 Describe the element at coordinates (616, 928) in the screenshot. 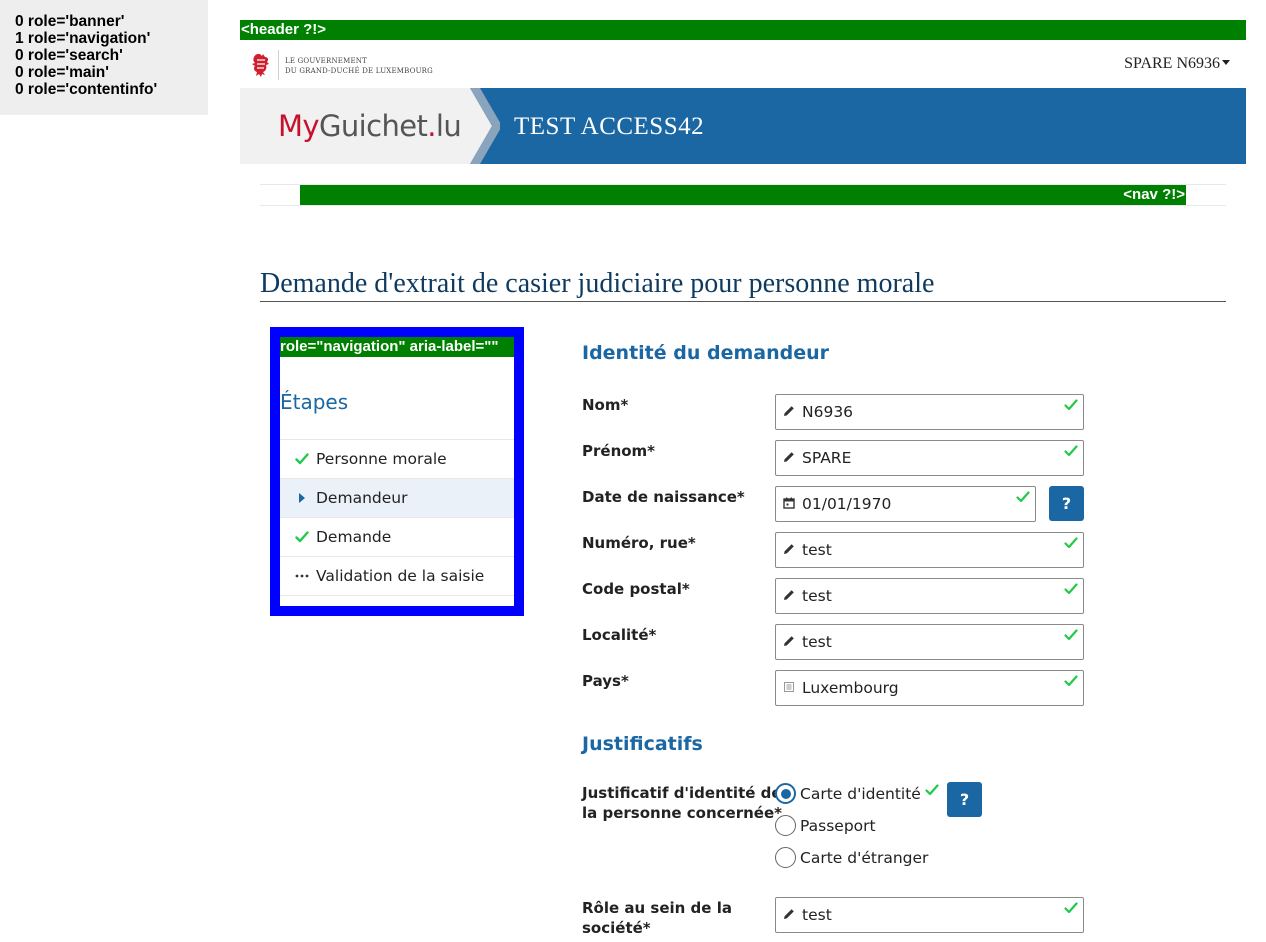

I see `role-label-line-2: société*` at that location.